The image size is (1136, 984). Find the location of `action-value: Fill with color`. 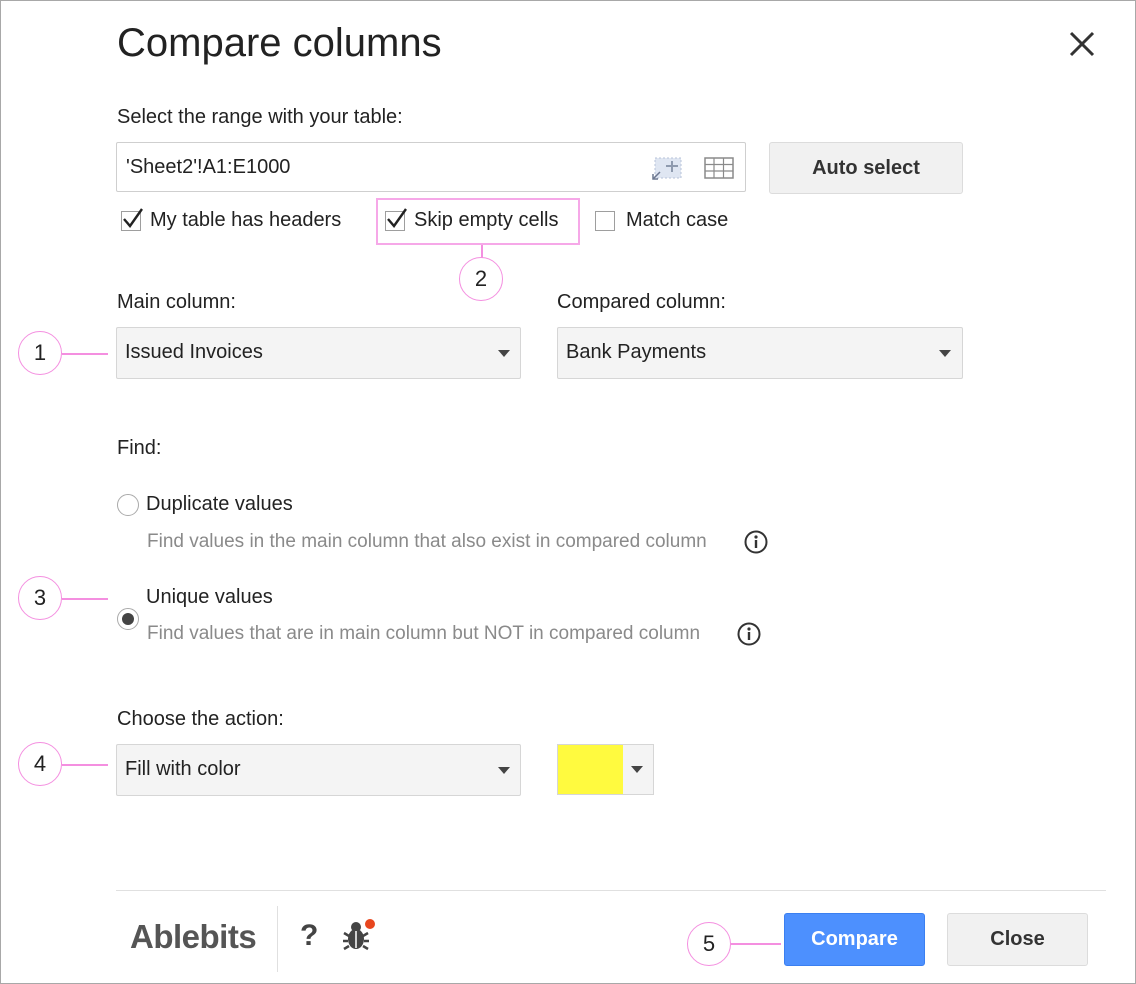

action-value: Fill with color is located at coordinates (183, 769).